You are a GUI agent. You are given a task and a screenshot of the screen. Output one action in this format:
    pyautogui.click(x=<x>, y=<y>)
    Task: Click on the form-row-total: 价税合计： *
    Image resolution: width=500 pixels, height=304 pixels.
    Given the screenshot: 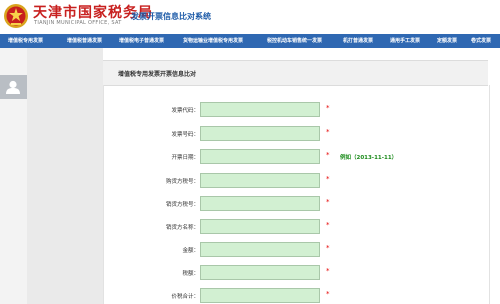 What is the action you would take?
    pyautogui.click(x=296, y=296)
    